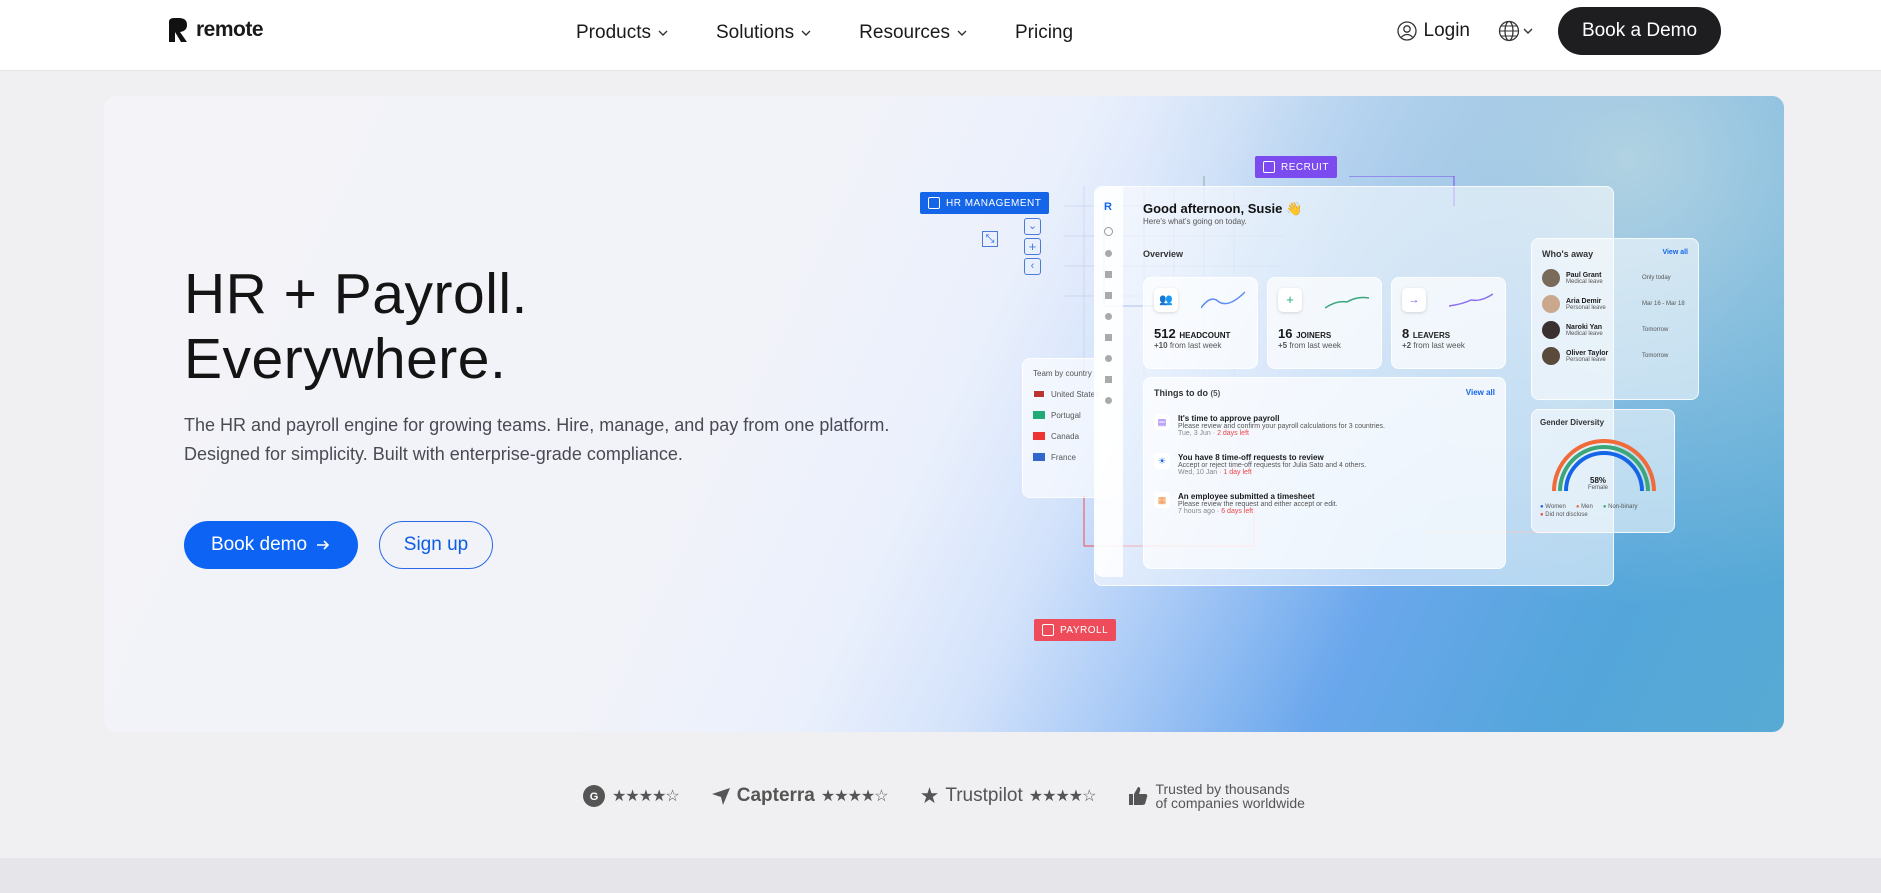 The width and height of the screenshot is (1881, 893). Describe the element at coordinates (1162, 461) in the screenshot. I see `time-off-icon: ☀` at that location.